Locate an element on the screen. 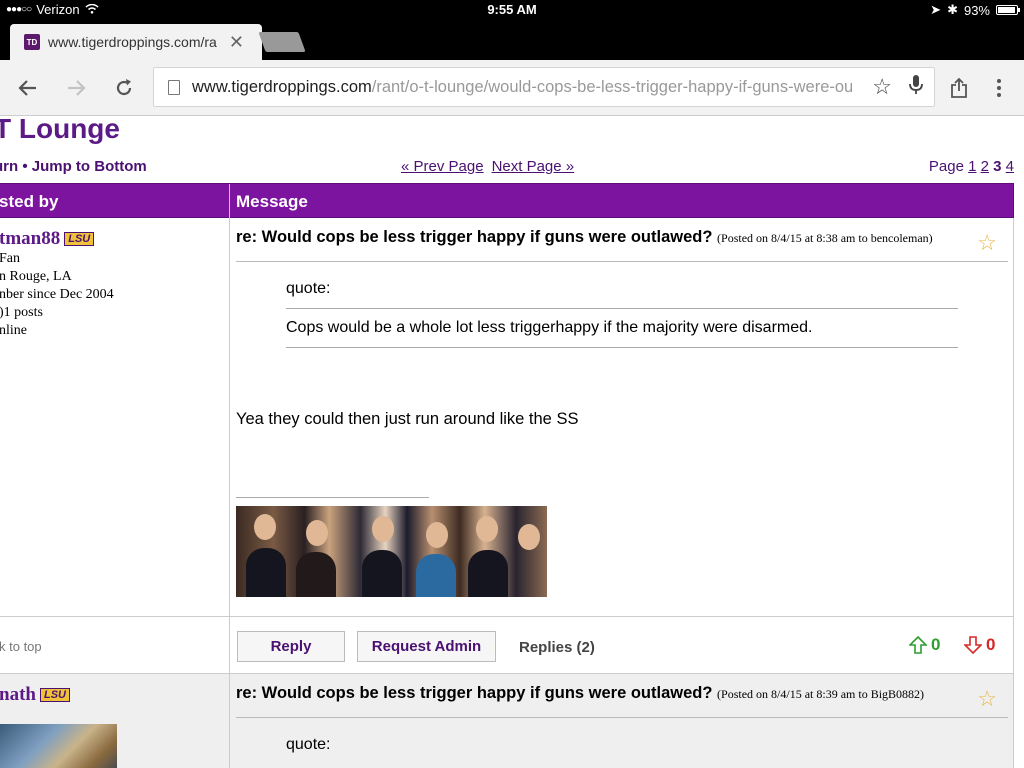  bookmark-star-icon: ☆ is located at coordinates (882, 88).